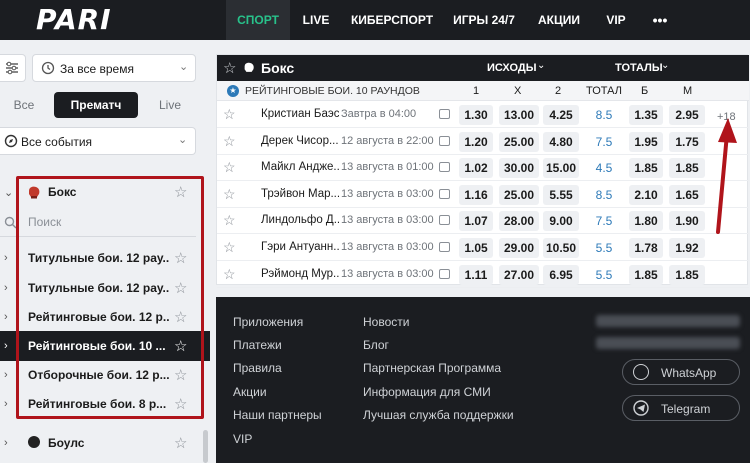 The image size is (750, 463). I want to click on events-select: Все события ⌄, so click(98, 141).